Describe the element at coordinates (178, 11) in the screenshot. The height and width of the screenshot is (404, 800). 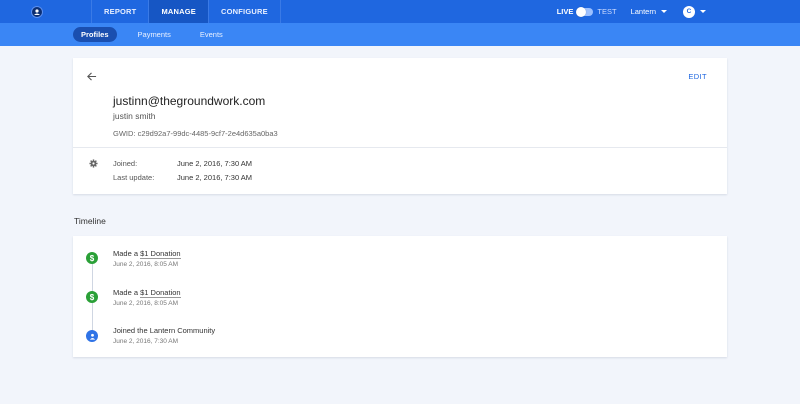
I see `tab-manage: MANAGE` at that location.